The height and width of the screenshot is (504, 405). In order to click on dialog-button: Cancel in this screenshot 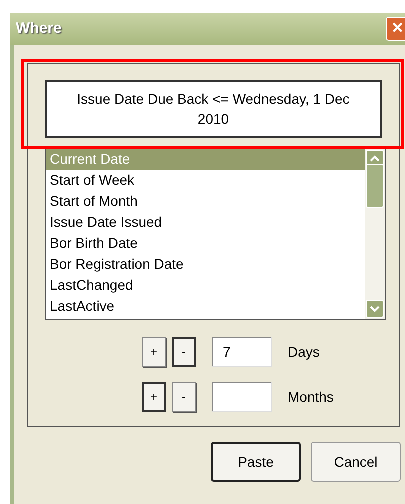, I will do `click(356, 462)`.